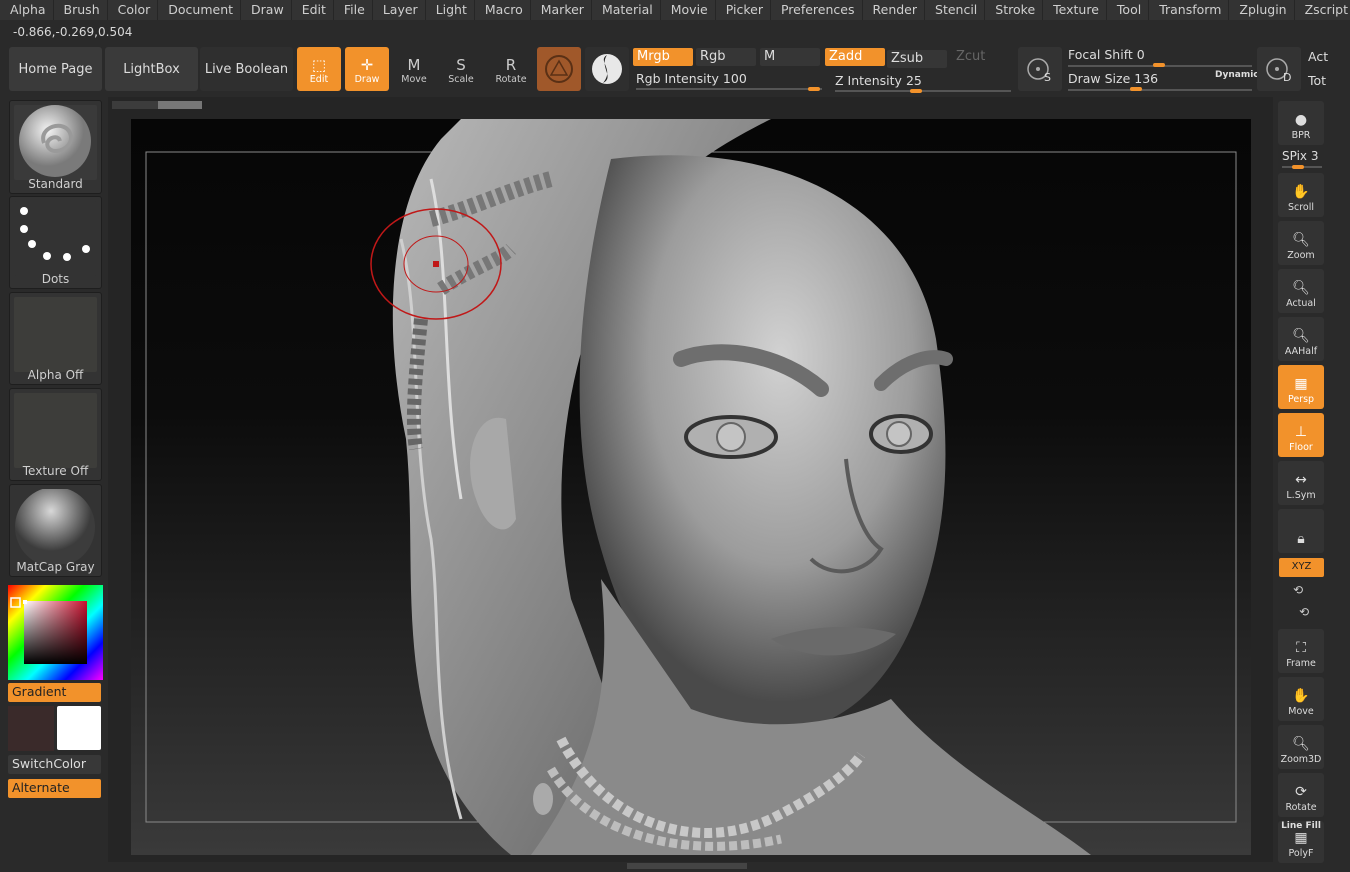  What do you see at coordinates (743, 10) in the screenshot?
I see `menu-picker: Picker` at bounding box center [743, 10].